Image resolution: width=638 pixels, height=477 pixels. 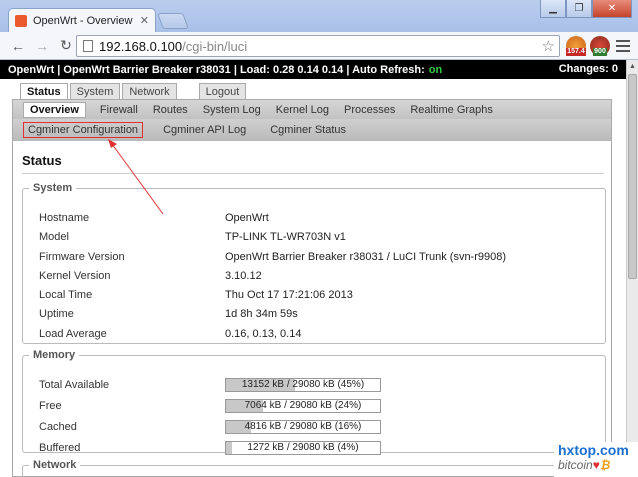 I want to click on row-key: Kernel Version, so click(x=75, y=275).